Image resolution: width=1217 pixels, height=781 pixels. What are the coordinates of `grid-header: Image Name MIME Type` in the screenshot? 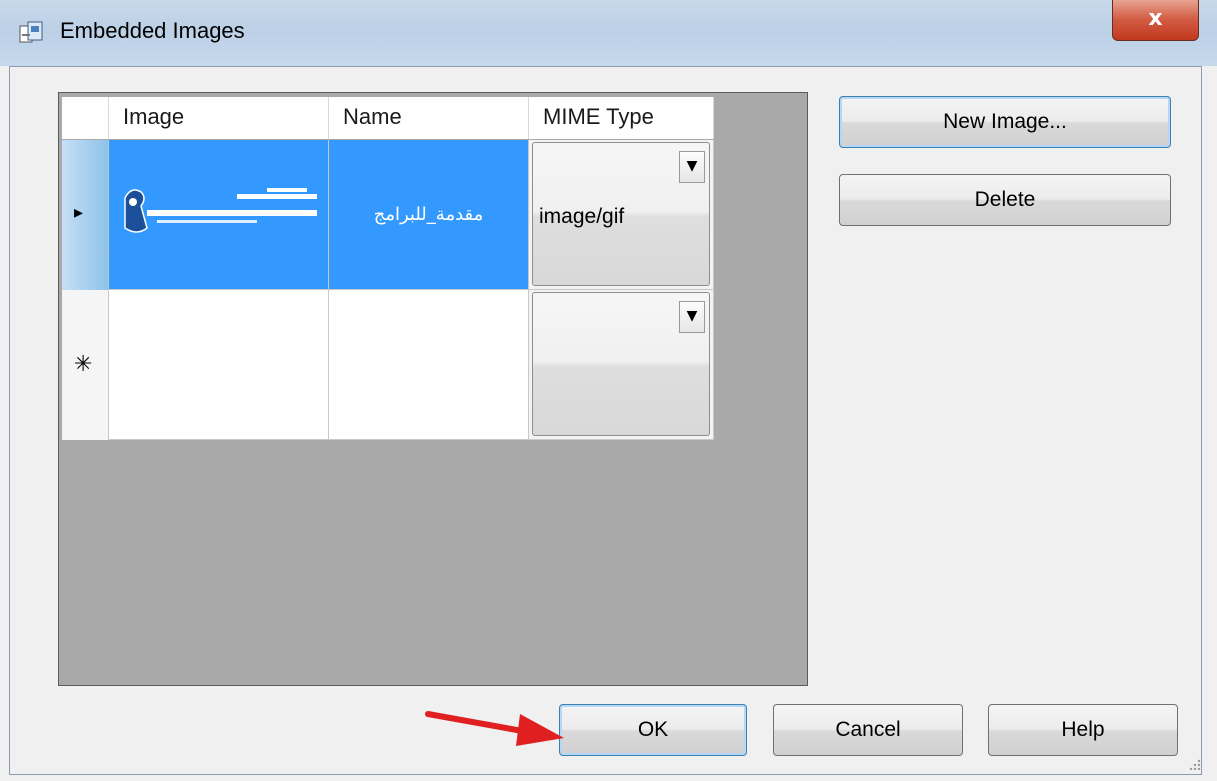 It's located at (388, 118).